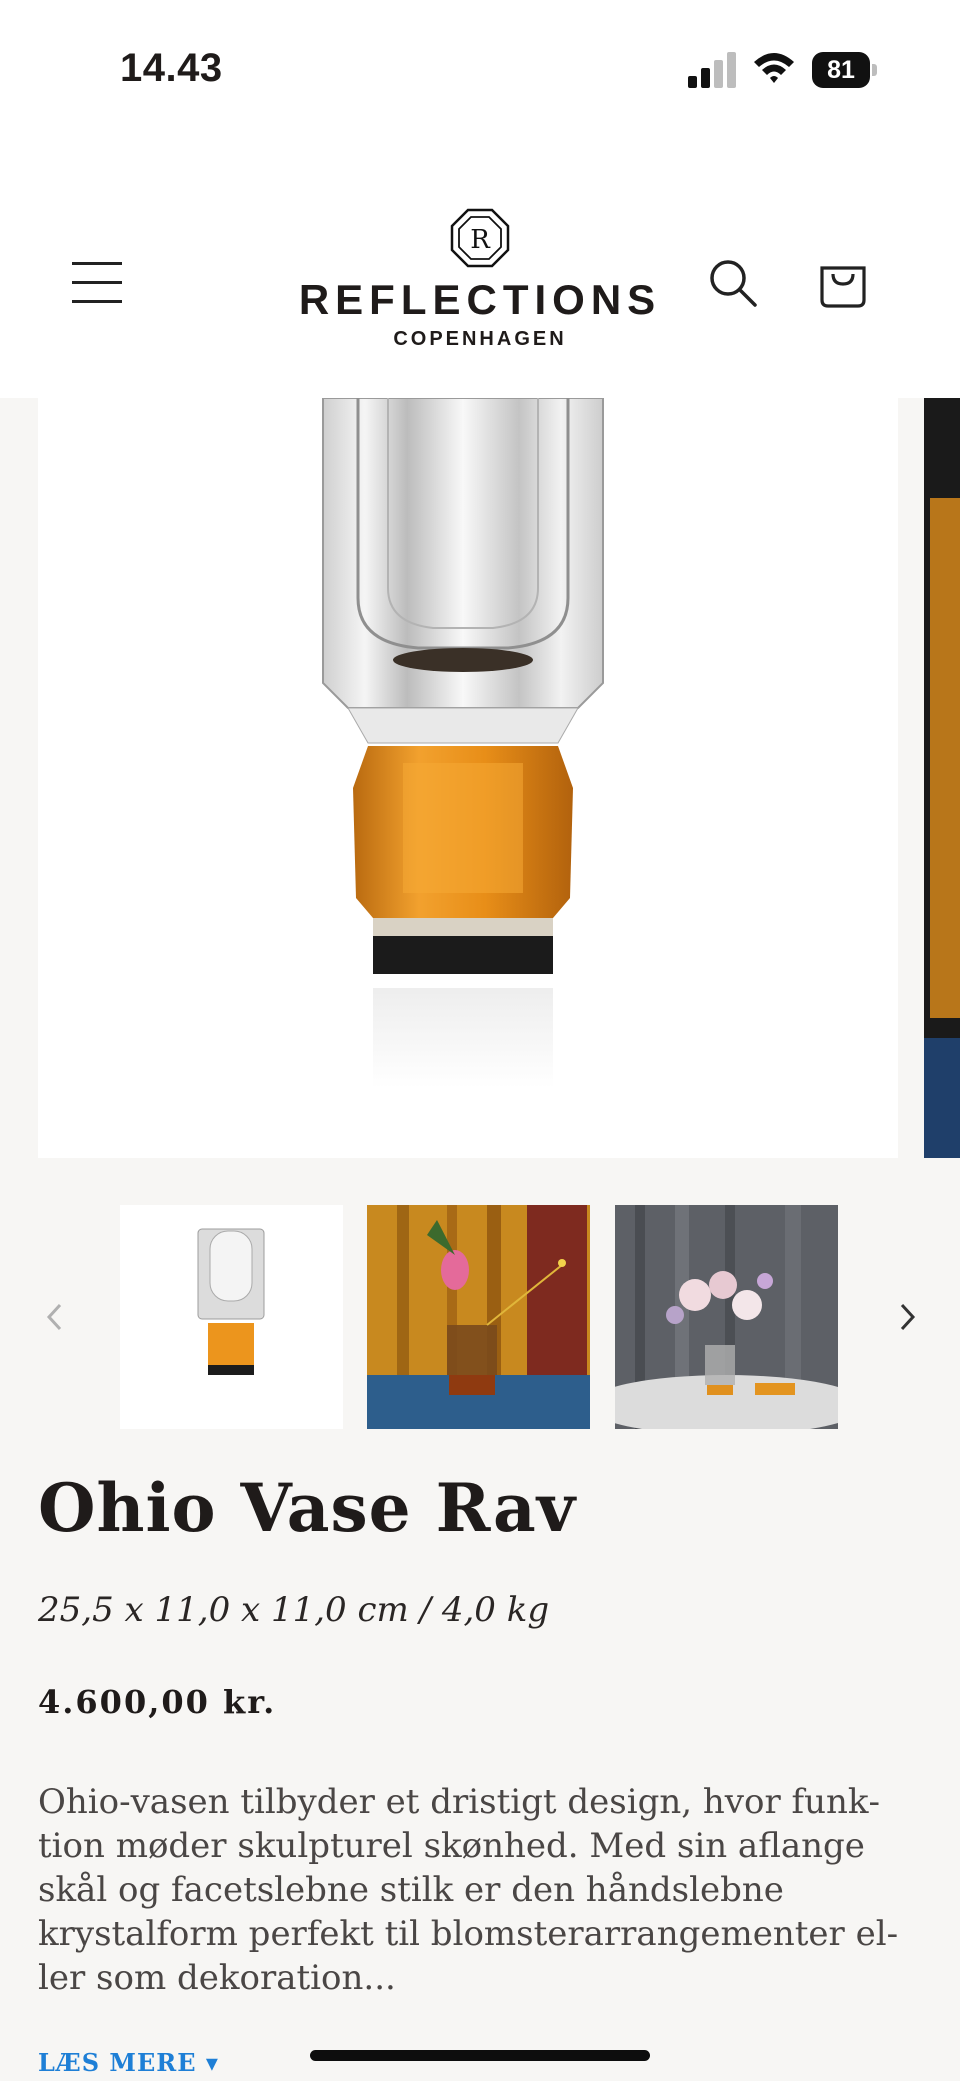 The width and height of the screenshot is (960, 2081). What do you see at coordinates (480, 70) in the screenshot?
I see `status-bar: 14.43 81` at bounding box center [480, 70].